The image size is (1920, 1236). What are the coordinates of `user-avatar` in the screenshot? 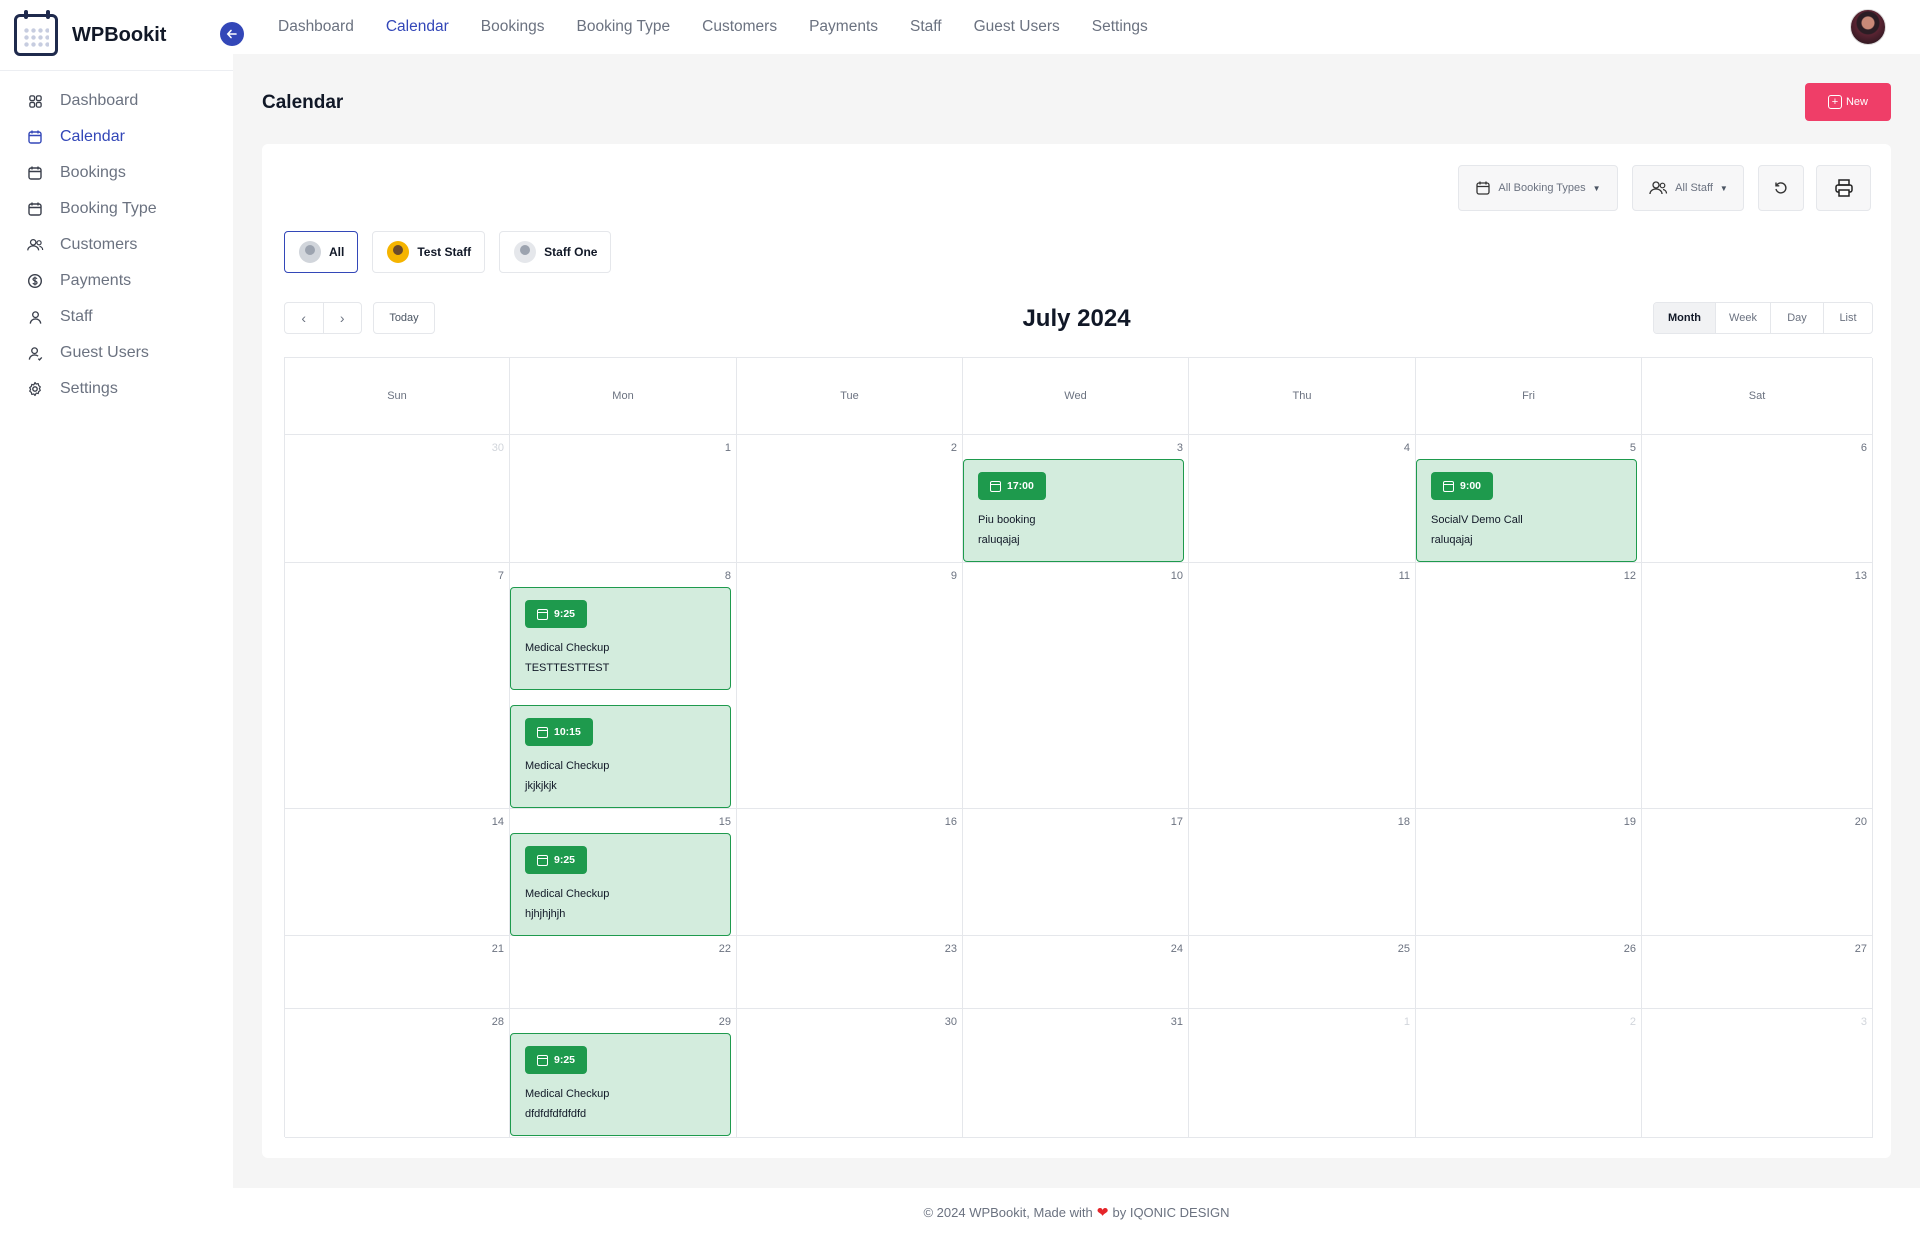 It's located at (1868, 27).